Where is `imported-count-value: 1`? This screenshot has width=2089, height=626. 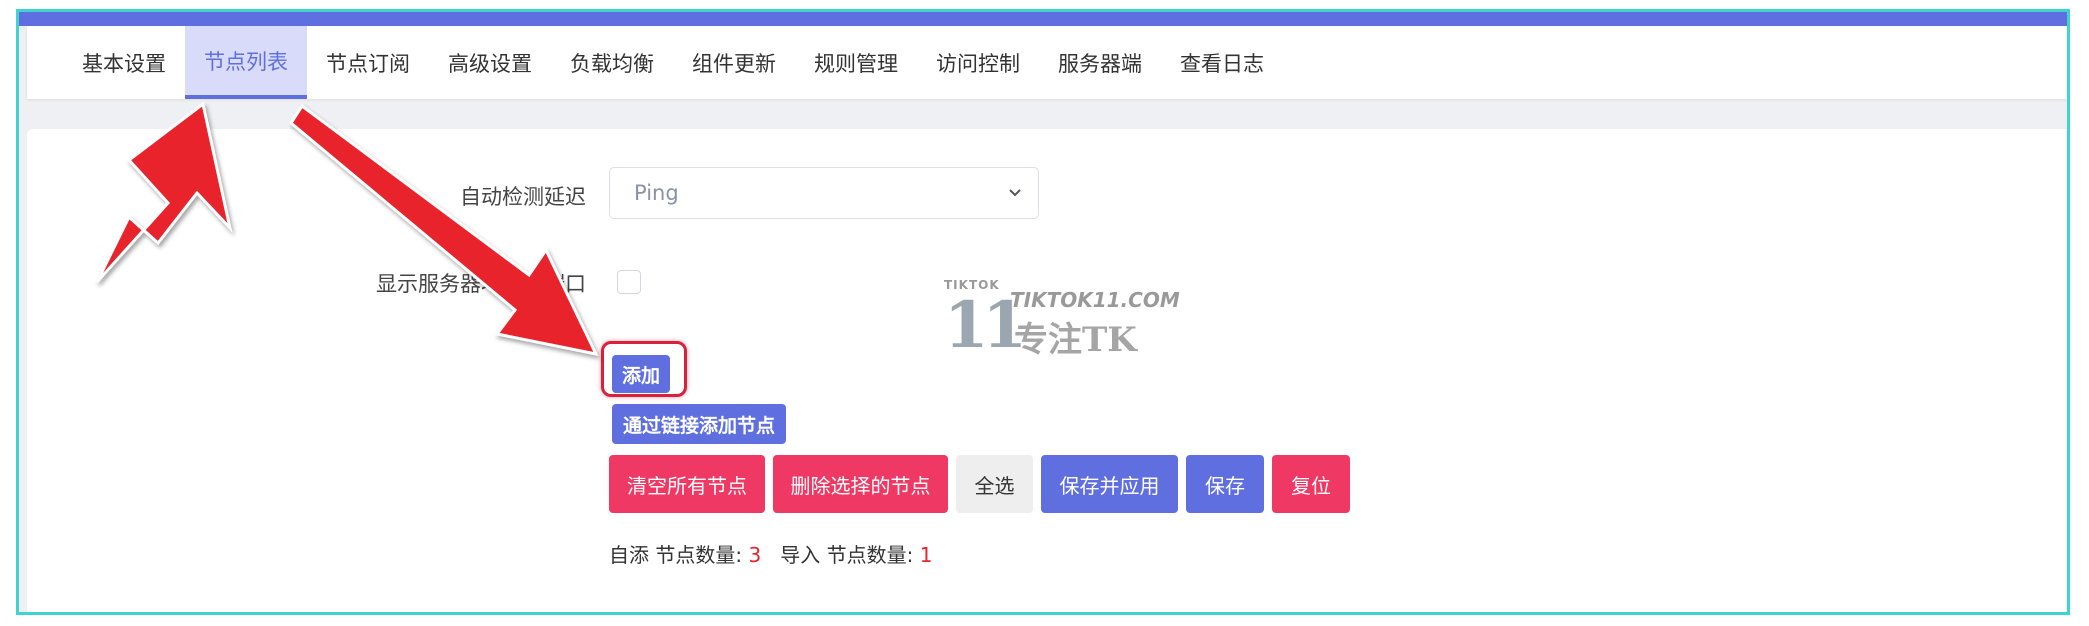 imported-count-value: 1 is located at coordinates (926, 555).